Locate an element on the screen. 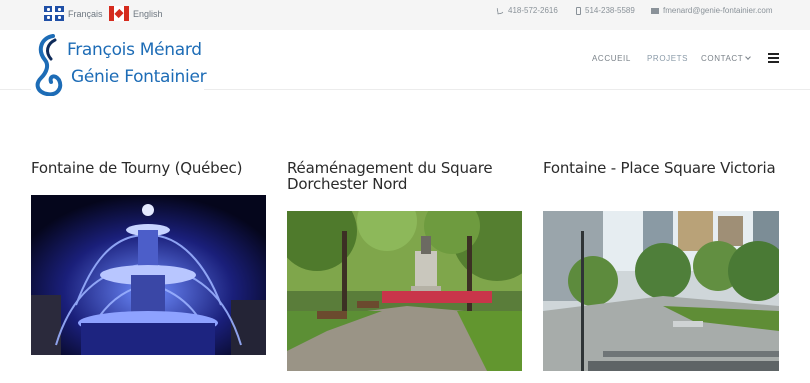  phone-contact: 418-572-2616 is located at coordinates (527, 10).